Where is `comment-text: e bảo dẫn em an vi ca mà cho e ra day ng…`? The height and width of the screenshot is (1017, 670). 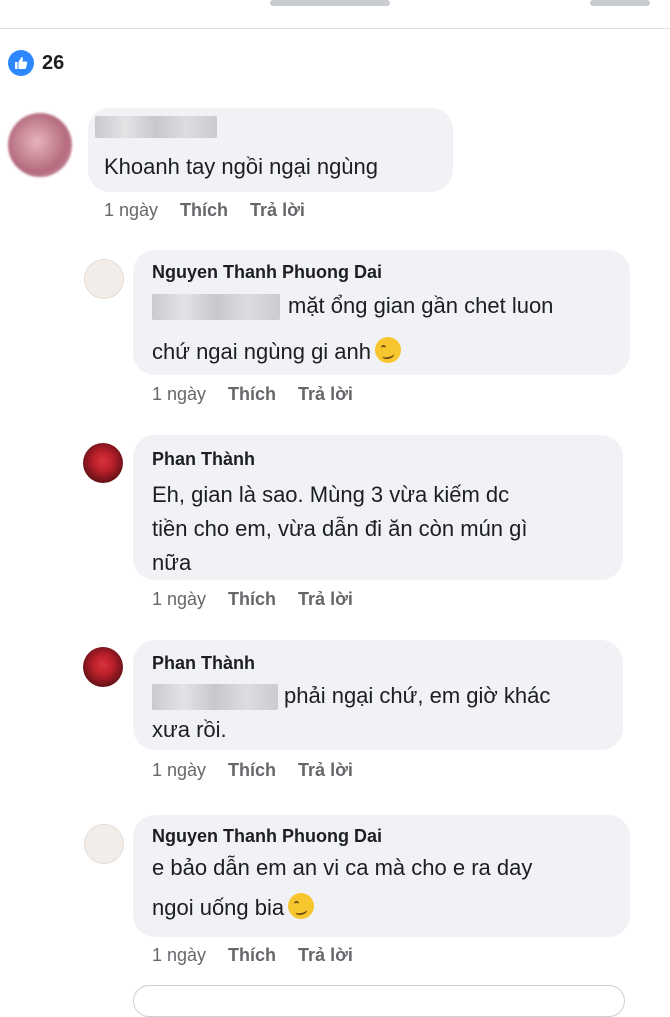 comment-text: e bảo dẫn em an vi ca mà cho e ra day ng… is located at coordinates (342, 887).